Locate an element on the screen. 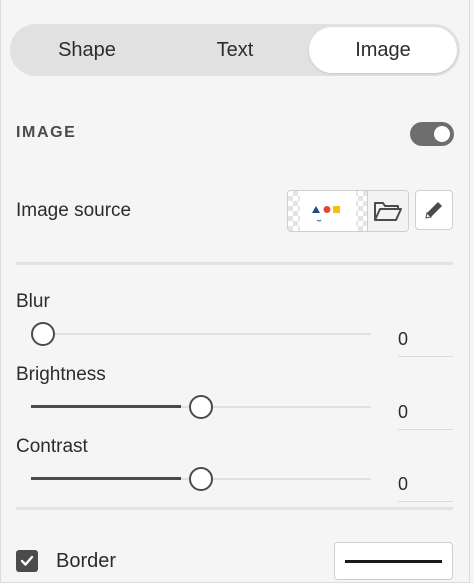 The height and width of the screenshot is (583, 474). brightness-value: 0 is located at coordinates (425, 410).